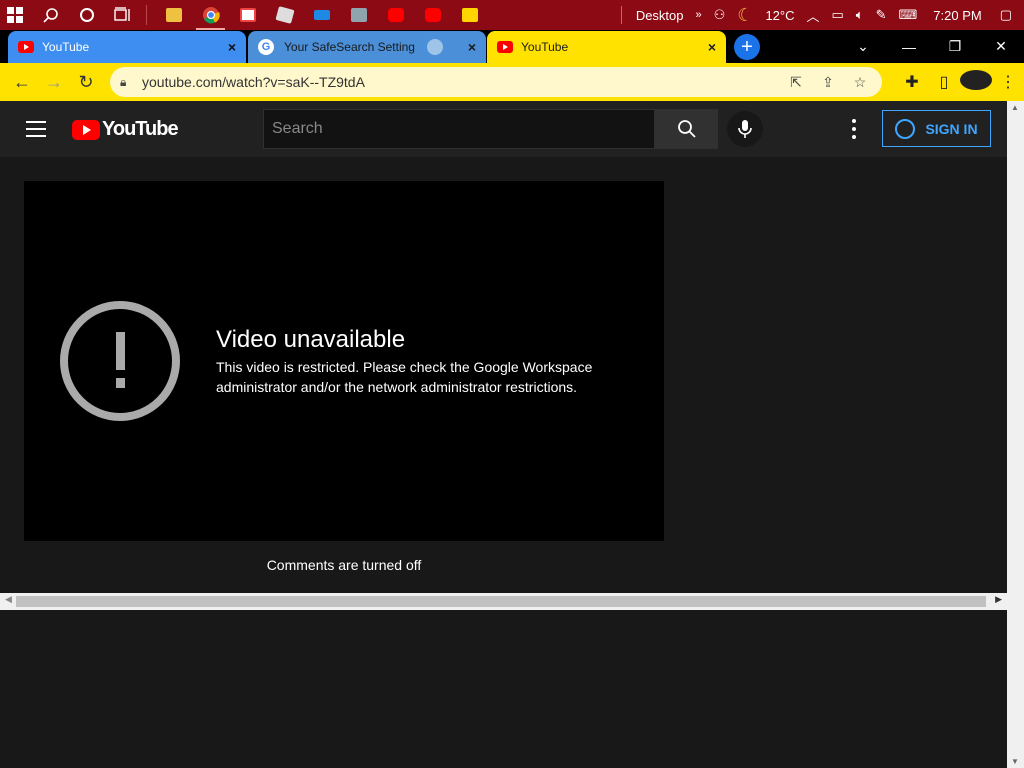 The image size is (1024, 768). I want to click on system-tray: Desktop » ⚇ ☾ 12°C ︿ ▭ 🔈︎ ✎ ⌨ 7:20 PM ▢, so click(818, 15).